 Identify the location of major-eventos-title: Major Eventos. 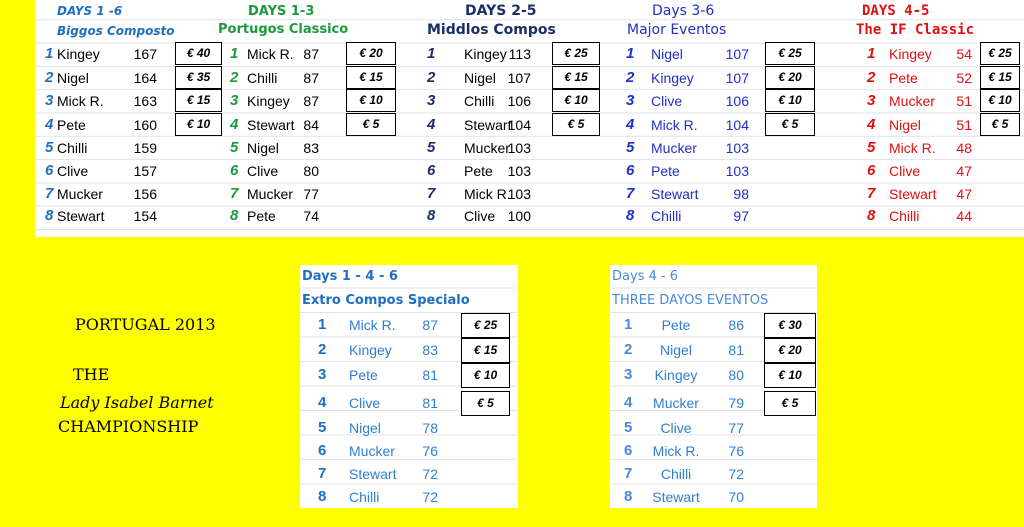
(677, 30).